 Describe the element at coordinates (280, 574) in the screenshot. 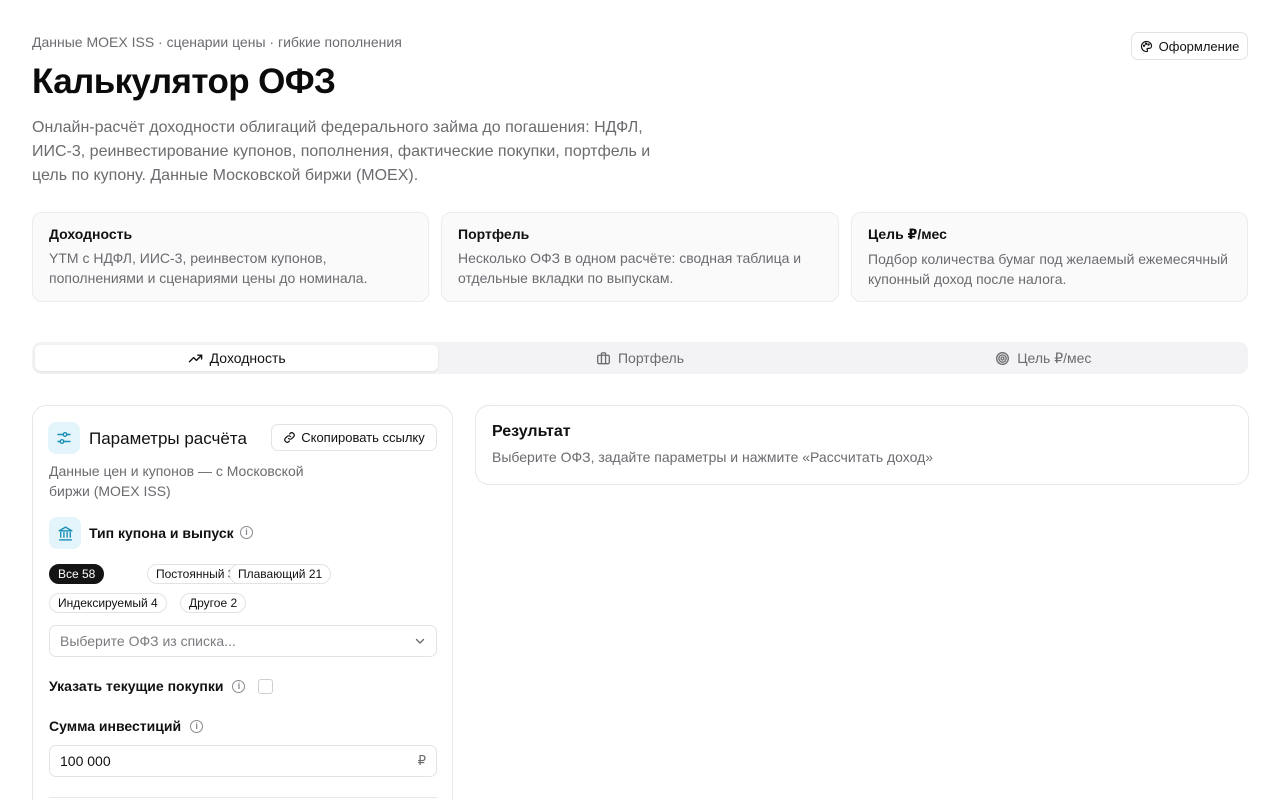

I see `chip-floating: Плавающий 21` at that location.